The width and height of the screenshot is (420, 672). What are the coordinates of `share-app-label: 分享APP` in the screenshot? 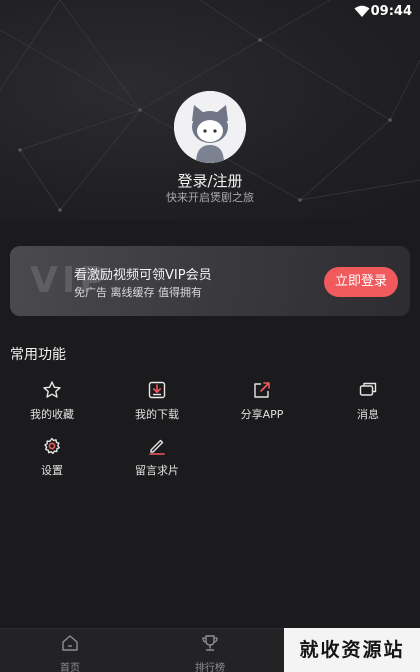 It's located at (262, 414).